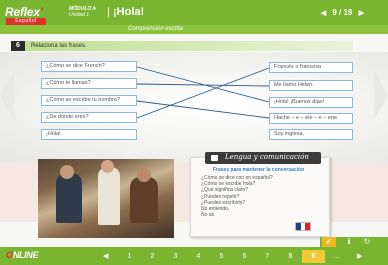 The height and width of the screenshot is (265, 388). What do you see at coordinates (303, 226) in the screenshot?
I see `flag-fr-icon` at bounding box center [303, 226].